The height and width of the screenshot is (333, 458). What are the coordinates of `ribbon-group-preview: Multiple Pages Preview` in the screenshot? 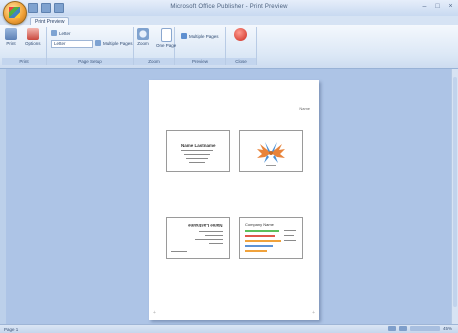 It's located at (200, 46).